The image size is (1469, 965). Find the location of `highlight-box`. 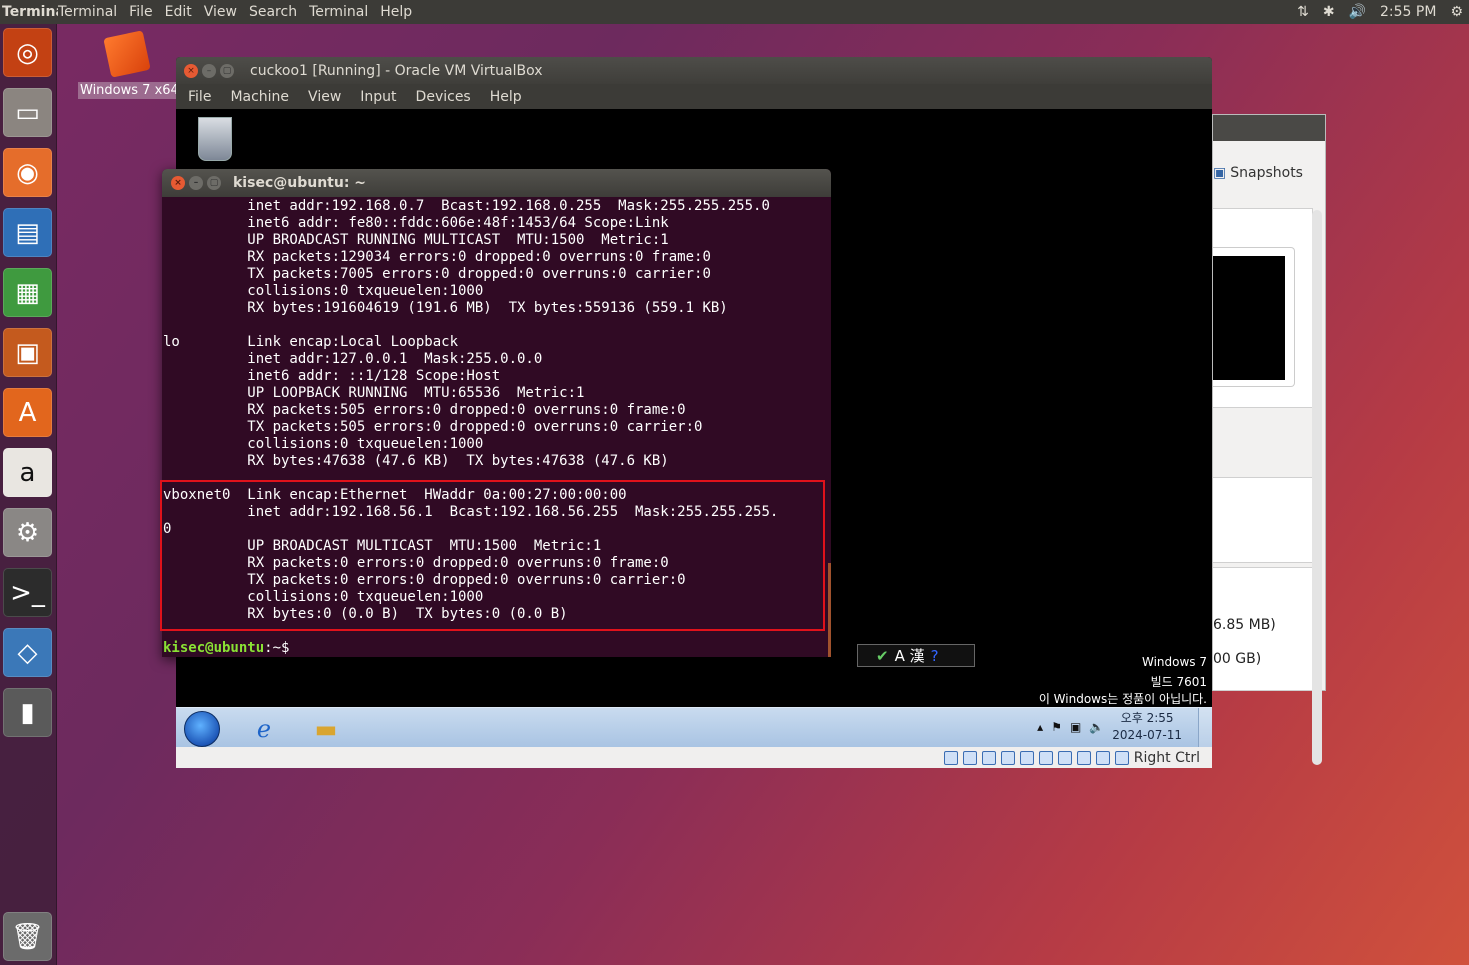

highlight-box is located at coordinates (492, 555).